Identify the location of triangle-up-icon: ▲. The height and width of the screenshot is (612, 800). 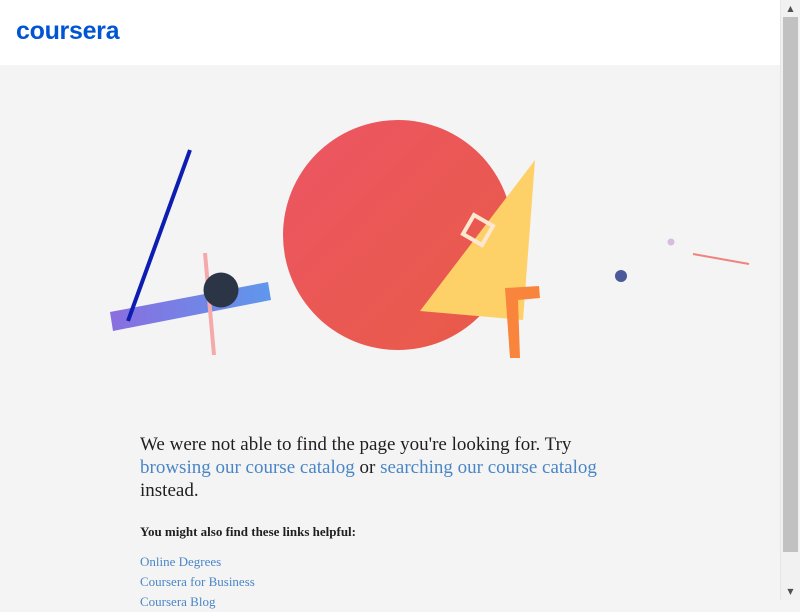
(790, 8).